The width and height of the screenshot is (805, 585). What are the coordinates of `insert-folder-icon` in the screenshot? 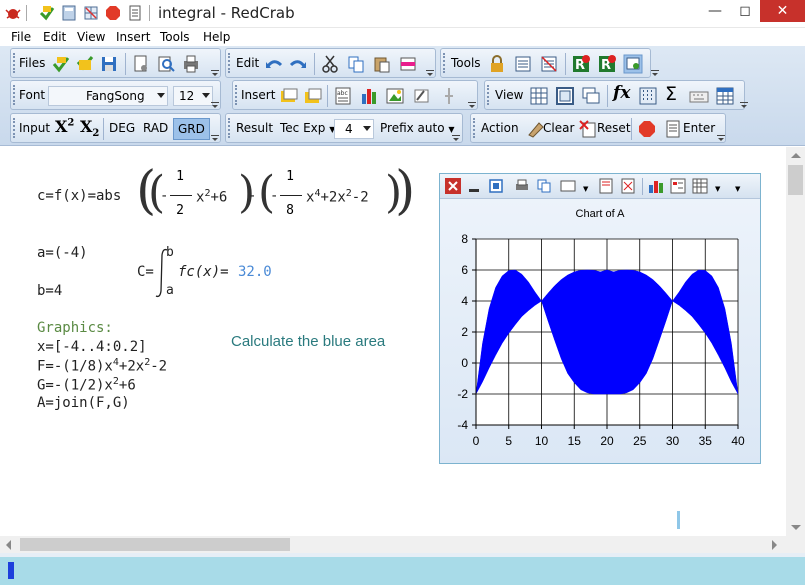 It's located at (313, 96).